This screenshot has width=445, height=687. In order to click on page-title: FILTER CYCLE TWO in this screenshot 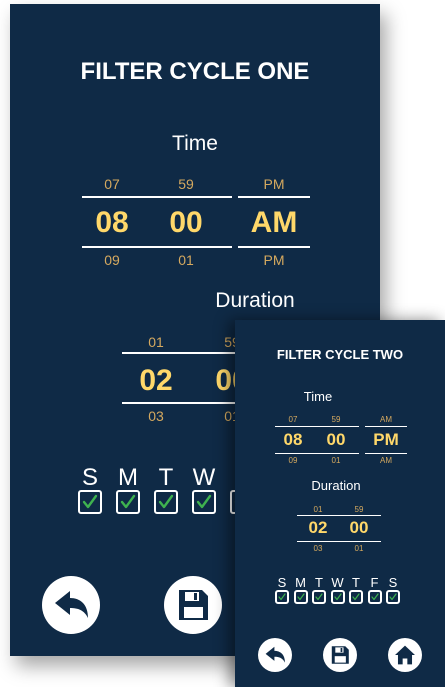, I will do `click(340, 354)`.